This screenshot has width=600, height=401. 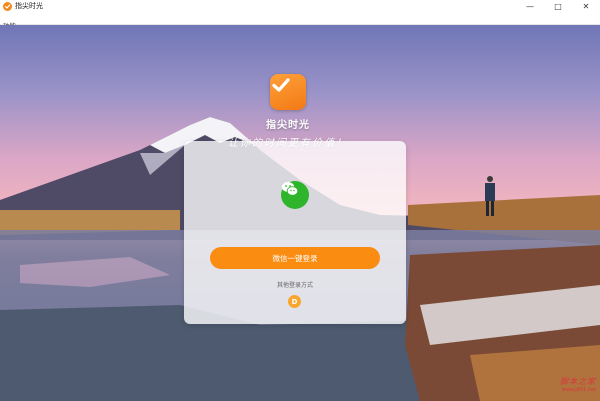 I want to click on close-button: ✕, so click(x=586, y=6).